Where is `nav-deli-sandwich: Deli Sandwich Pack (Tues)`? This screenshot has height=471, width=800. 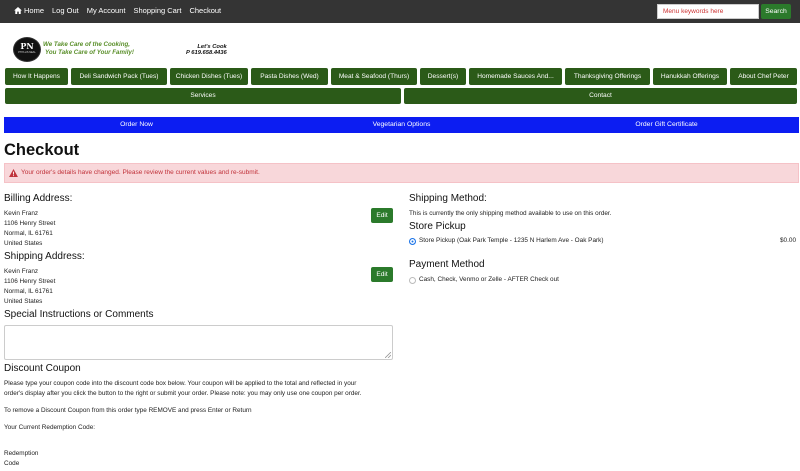 nav-deli-sandwich: Deli Sandwich Pack (Tues) is located at coordinates (119, 76).